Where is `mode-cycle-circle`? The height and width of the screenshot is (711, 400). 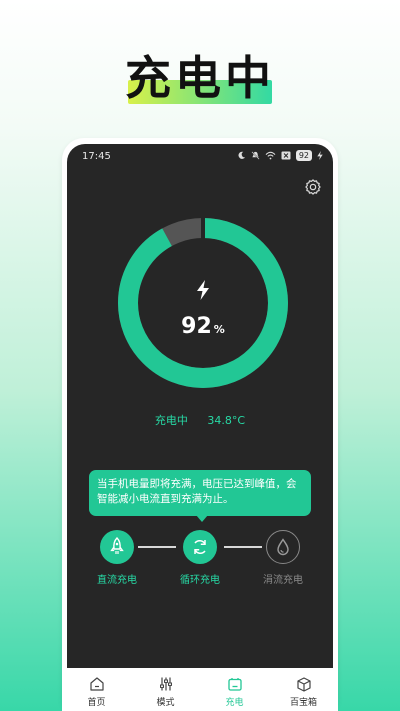
mode-cycle-circle is located at coordinates (200, 547).